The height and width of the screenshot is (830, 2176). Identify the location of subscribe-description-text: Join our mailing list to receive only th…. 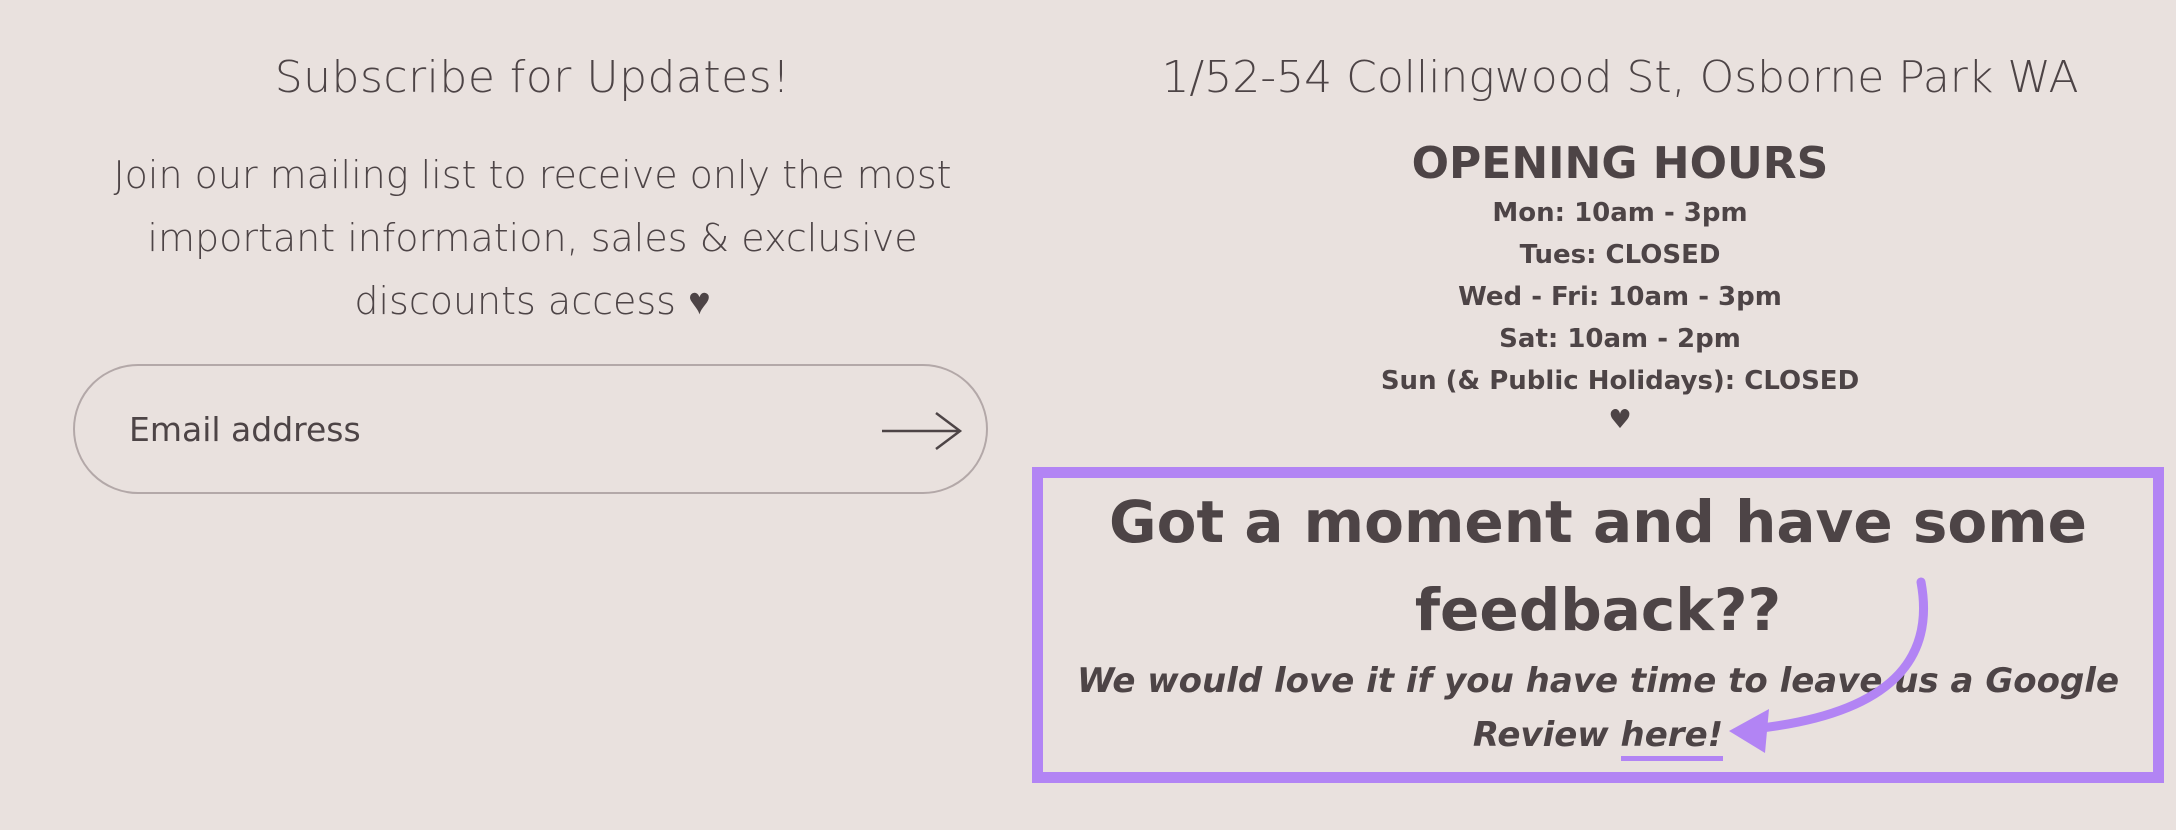
(532, 238).